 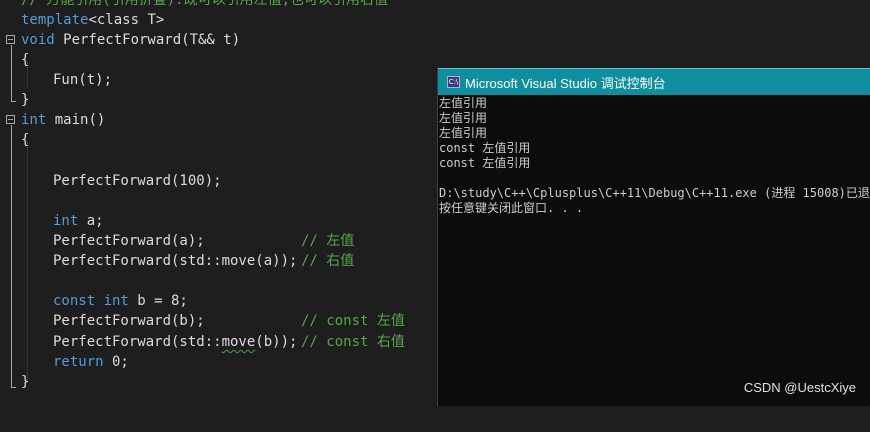 What do you see at coordinates (137, 342) in the screenshot?
I see `code-text: PerfectForward(std::` at bounding box center [137, 342].